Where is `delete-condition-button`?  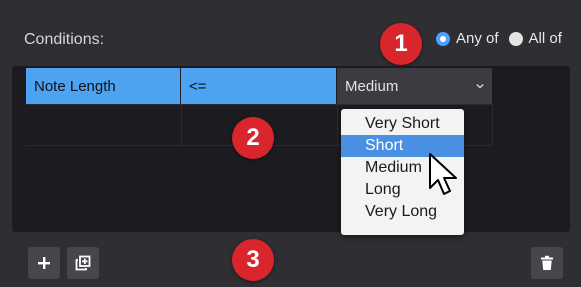 delete-condition-button is located at coordinates (547, 263).